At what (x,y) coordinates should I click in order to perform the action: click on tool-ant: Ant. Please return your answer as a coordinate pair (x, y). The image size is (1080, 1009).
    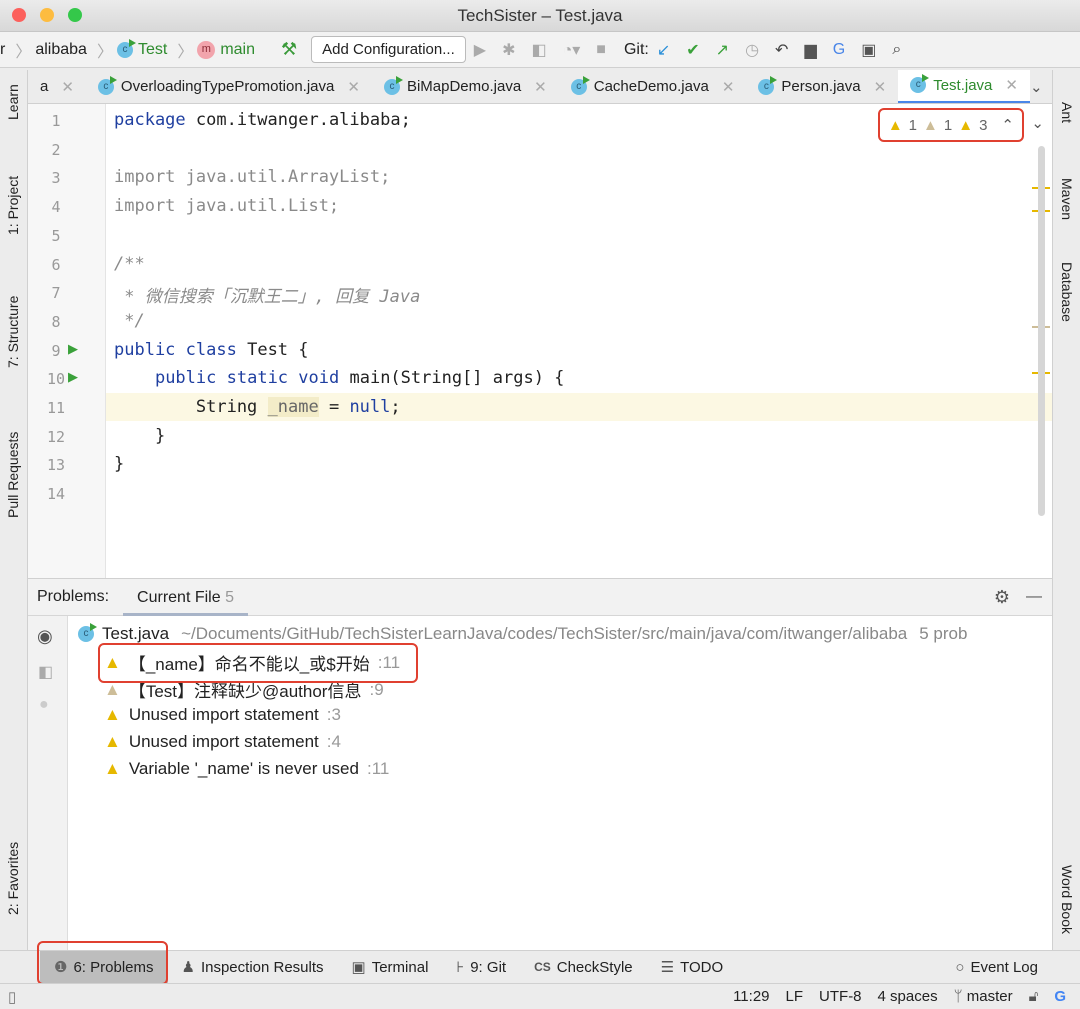
    Looking at the image, I should click on (1067, 112).